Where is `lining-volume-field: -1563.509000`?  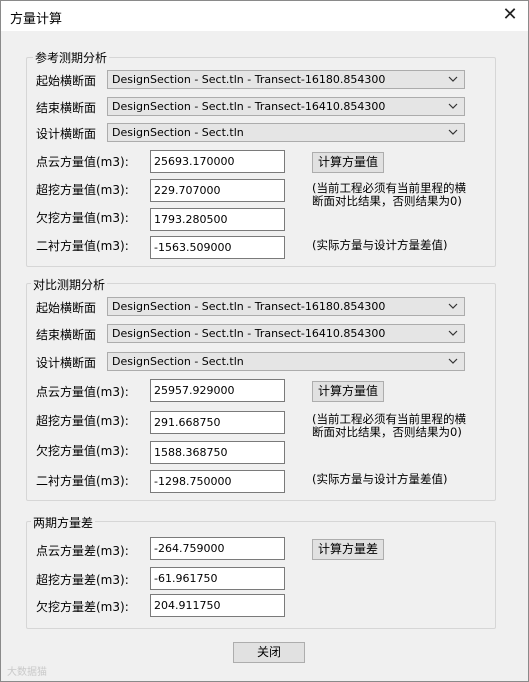
lining-volume-field: -1563.509000 is located at coordinates (217, 247).